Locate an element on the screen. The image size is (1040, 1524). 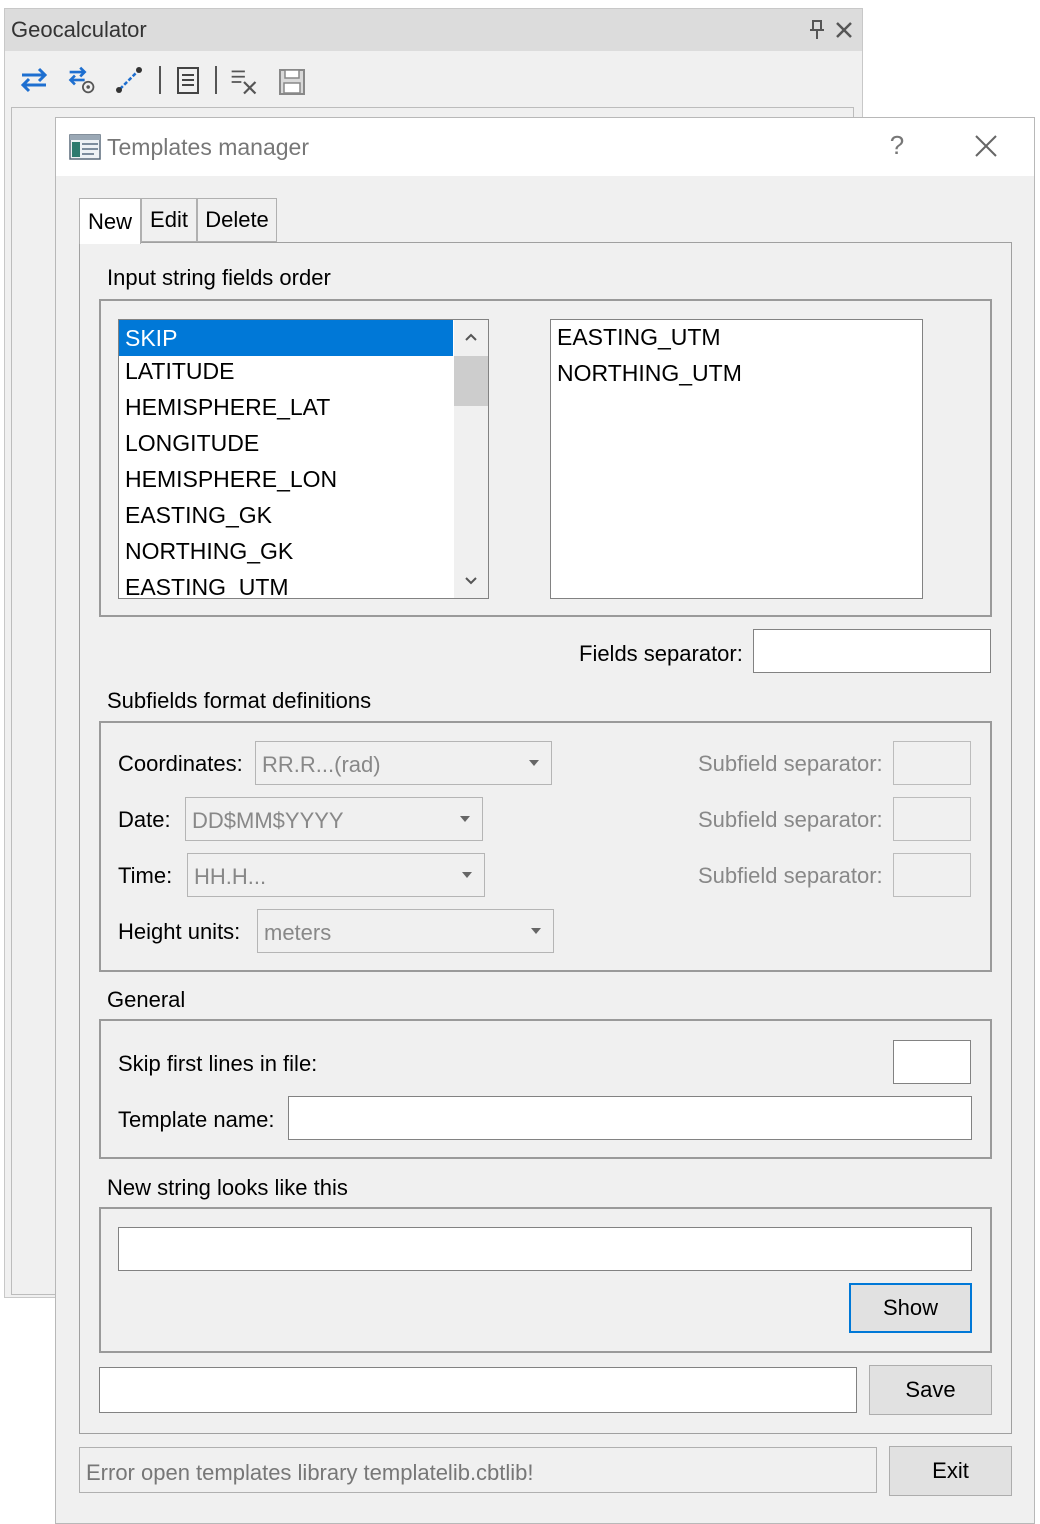
date-label: Date: is located at coordinates (144, 819).